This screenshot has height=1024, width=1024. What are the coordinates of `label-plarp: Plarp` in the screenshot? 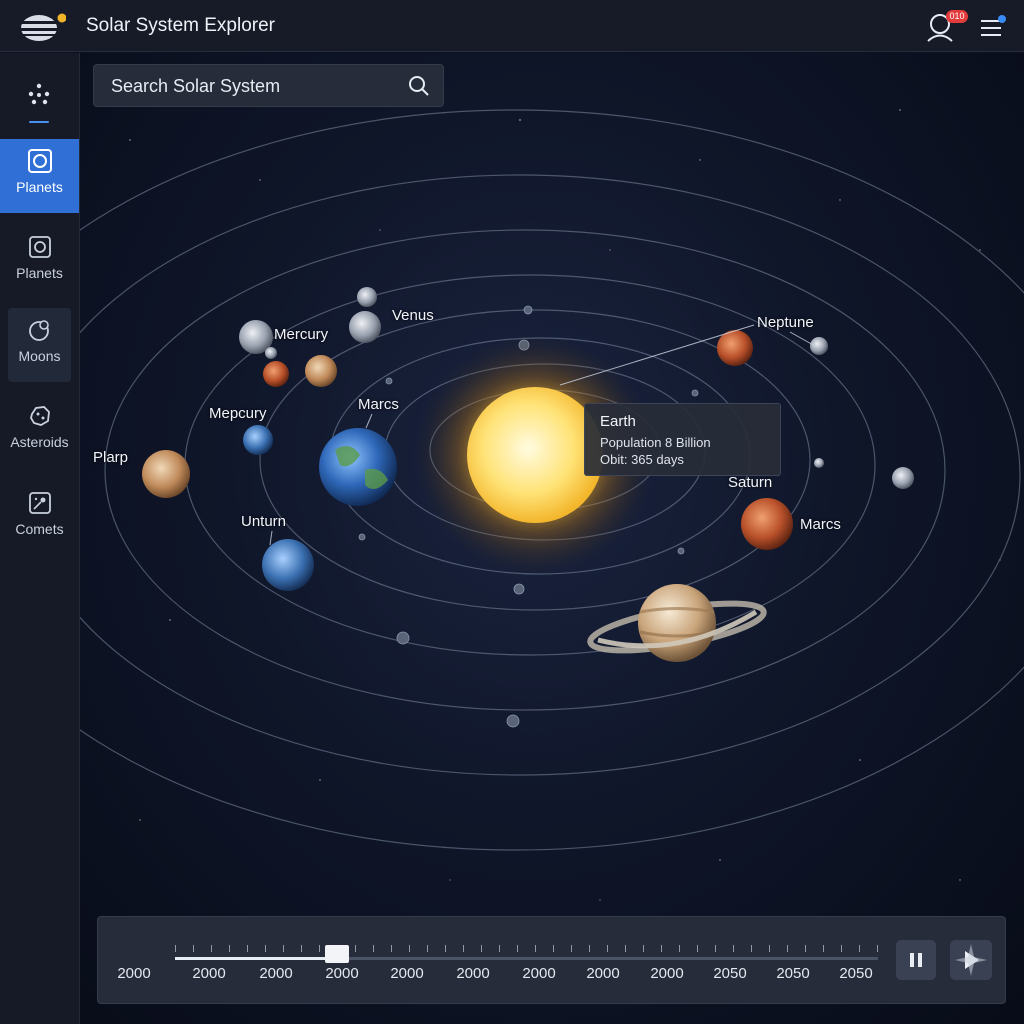 It's located at (110, 457).